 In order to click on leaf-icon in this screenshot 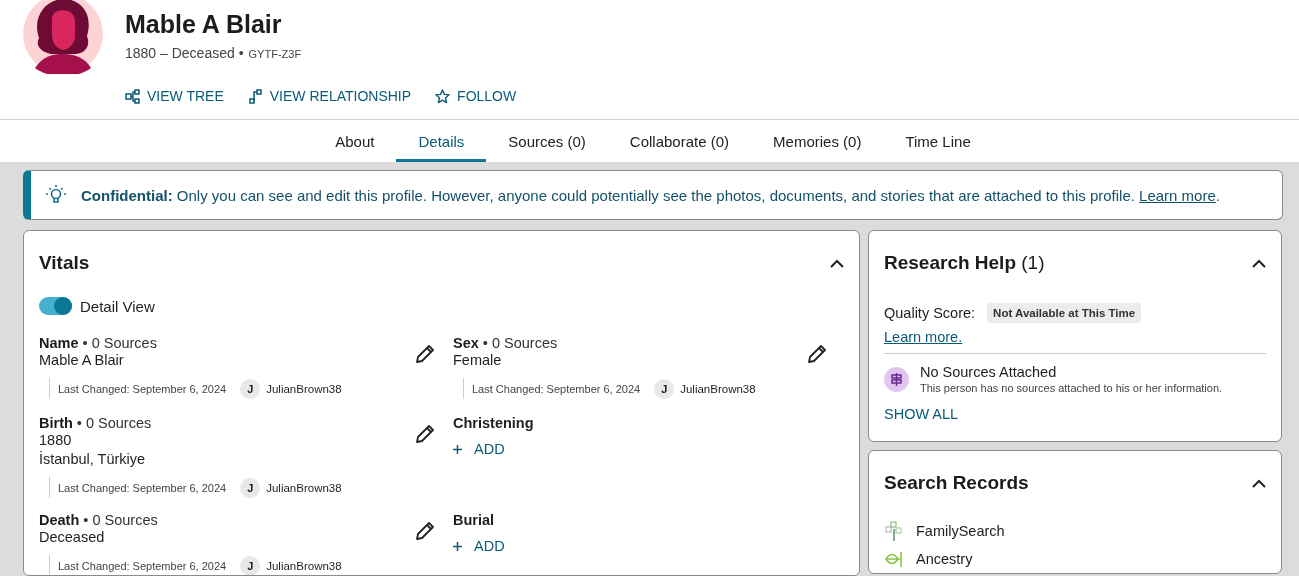, I will do `click(894, 559)`.